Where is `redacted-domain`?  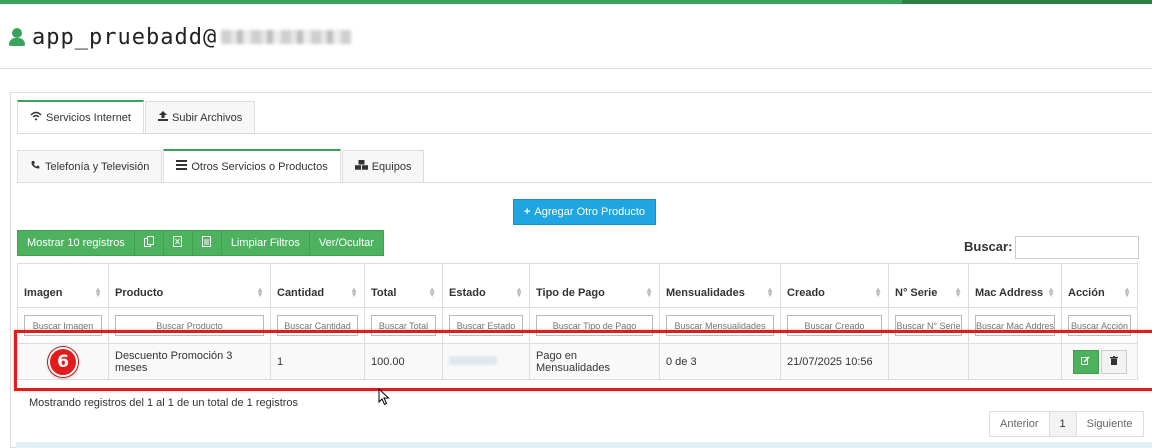
redacted-domain is located at coordinates (286, 37).